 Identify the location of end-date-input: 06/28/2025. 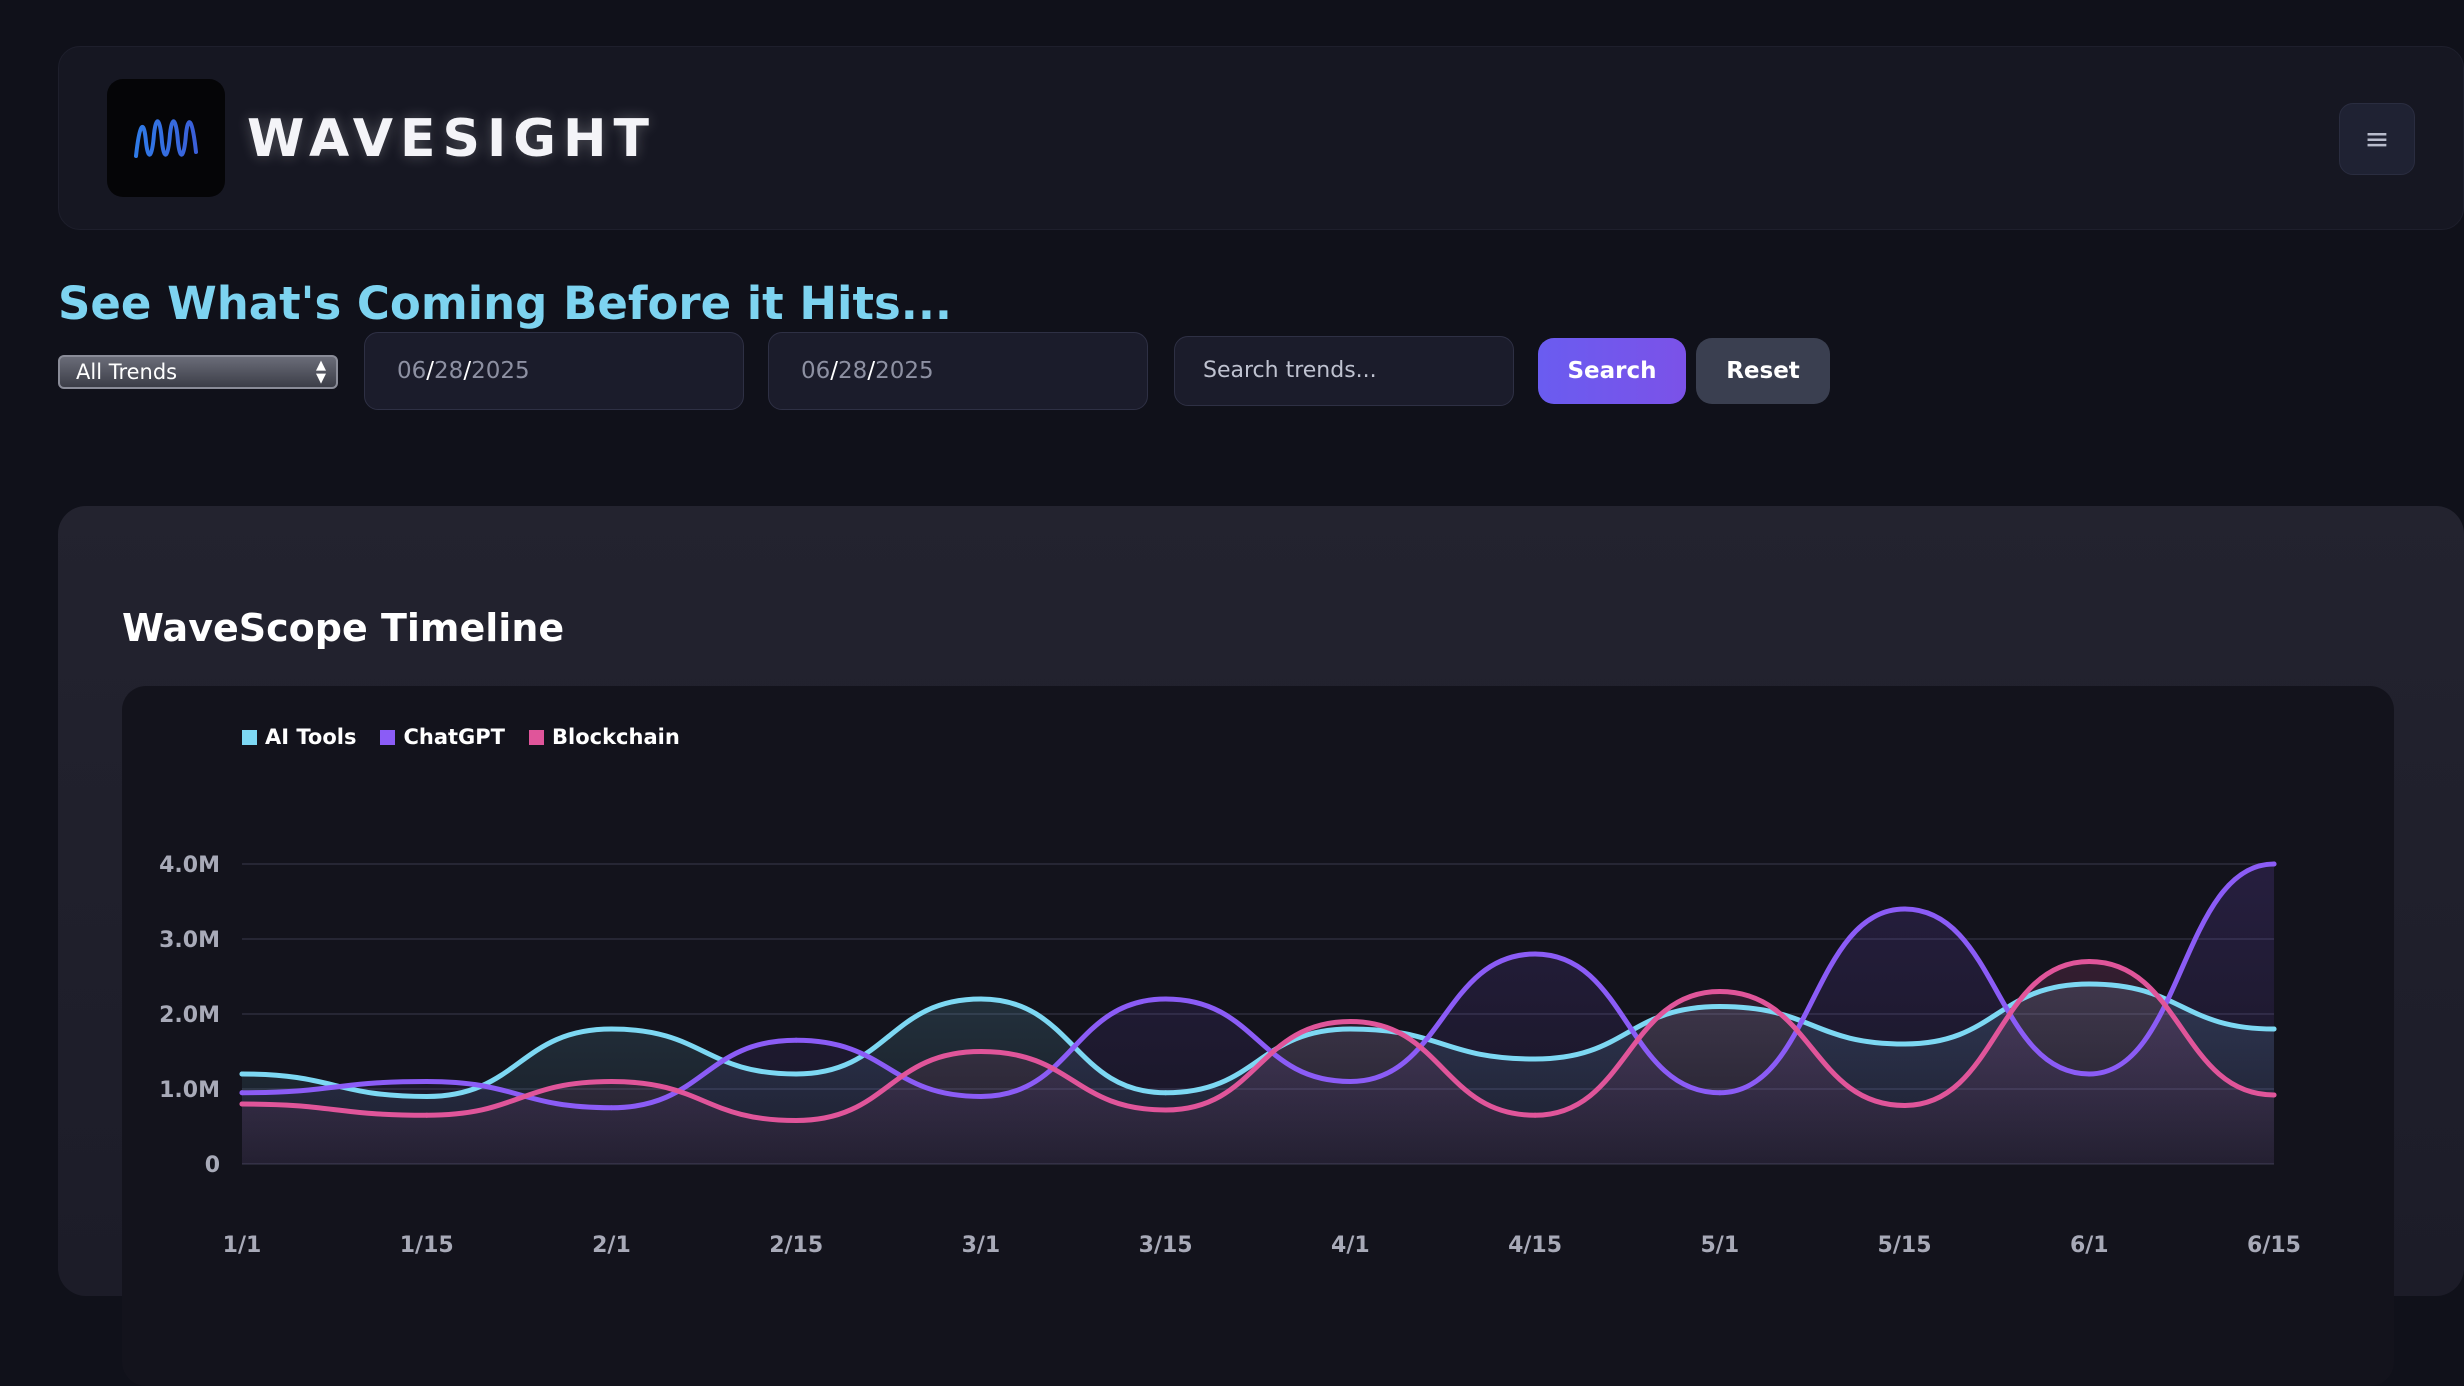
(958, 371).